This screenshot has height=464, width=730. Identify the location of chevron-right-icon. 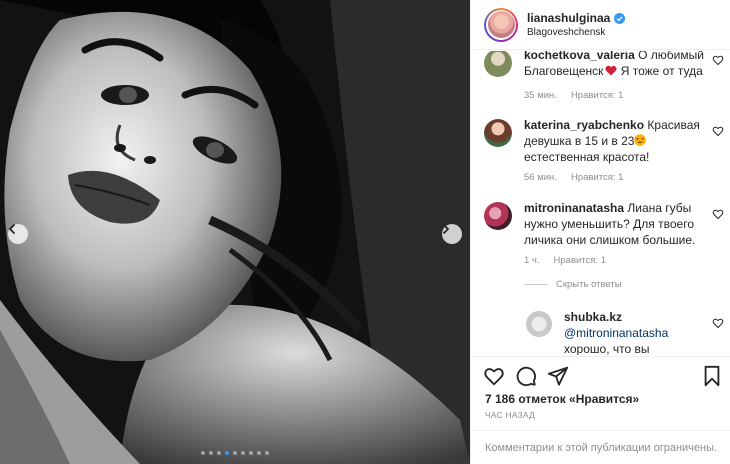
(446, 229).